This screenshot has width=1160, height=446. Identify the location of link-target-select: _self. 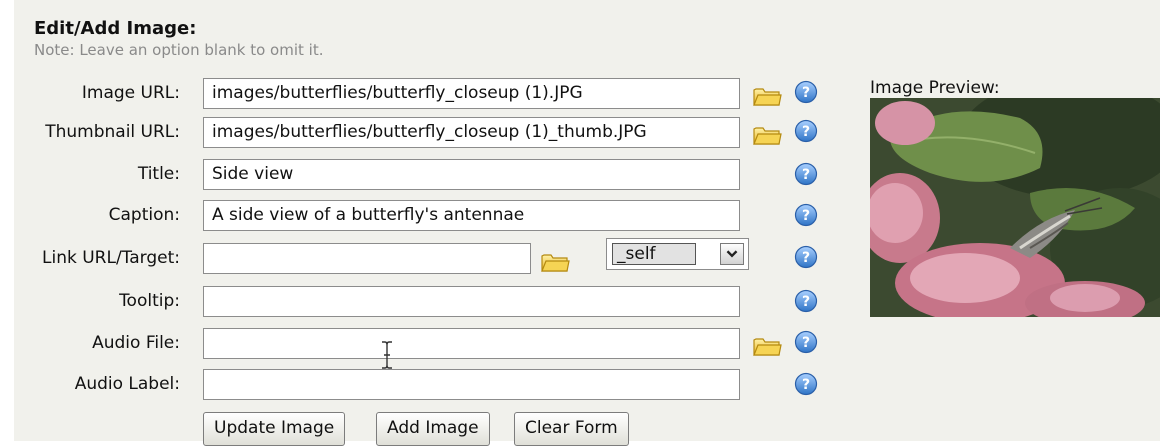
(677, 254).